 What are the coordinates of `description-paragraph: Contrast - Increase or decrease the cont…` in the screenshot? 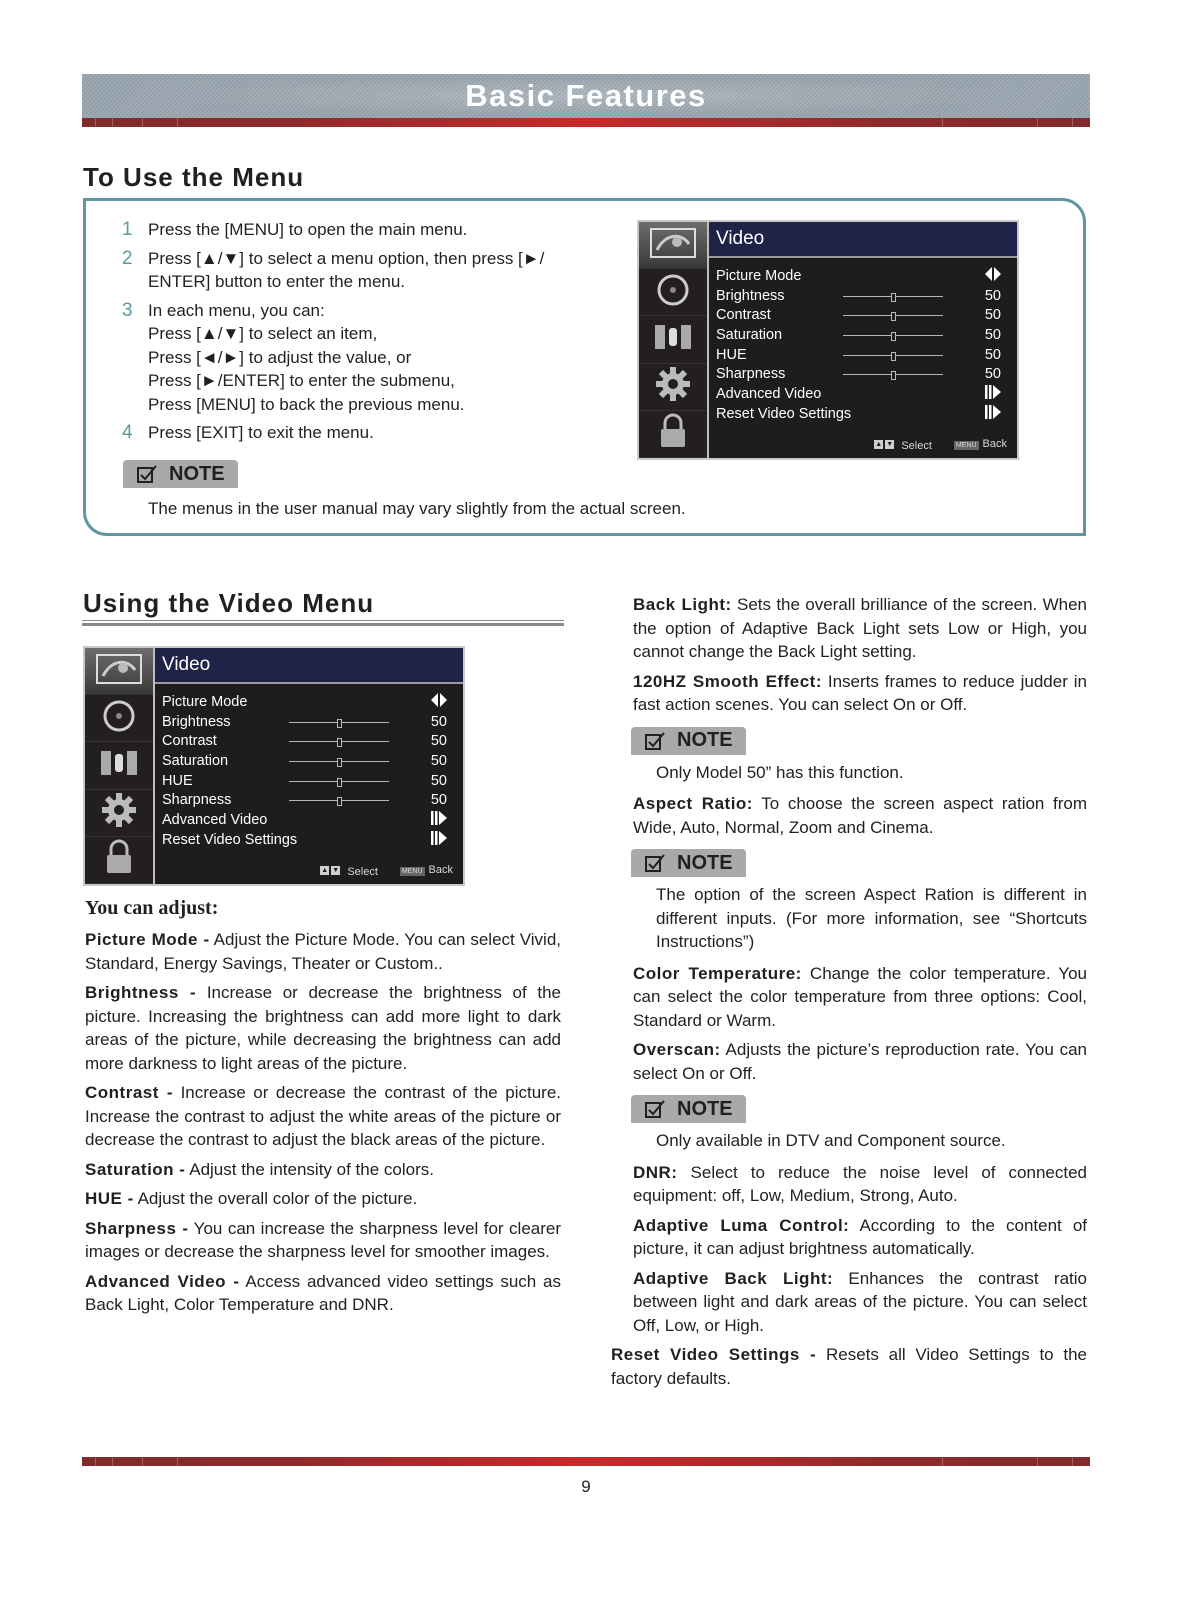 It's located at (323, 1116).